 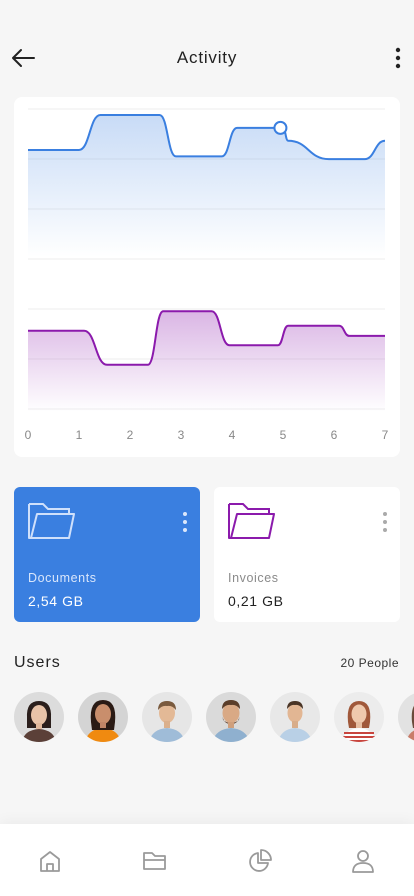 What do you see at coordinates (207, 860) in the screenshot?
I see `bottom-nav` at bounding box center [207, 860].